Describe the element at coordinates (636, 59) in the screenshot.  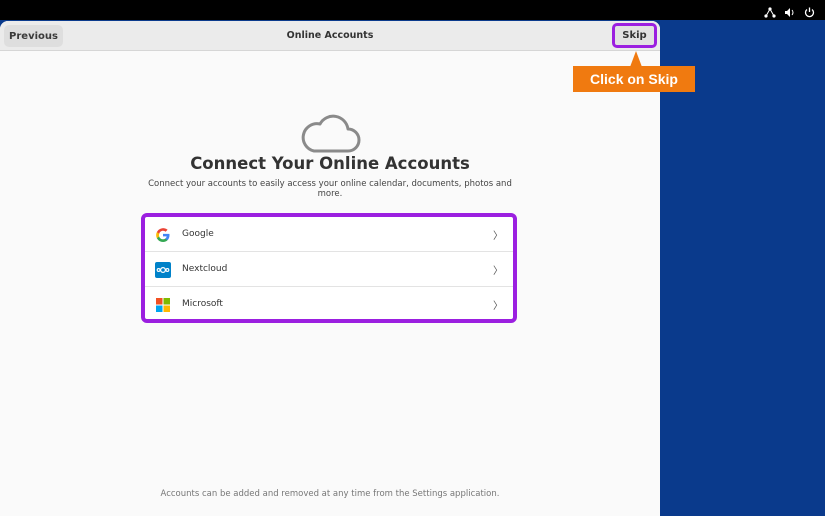
I see `callout-arrow` at that location.